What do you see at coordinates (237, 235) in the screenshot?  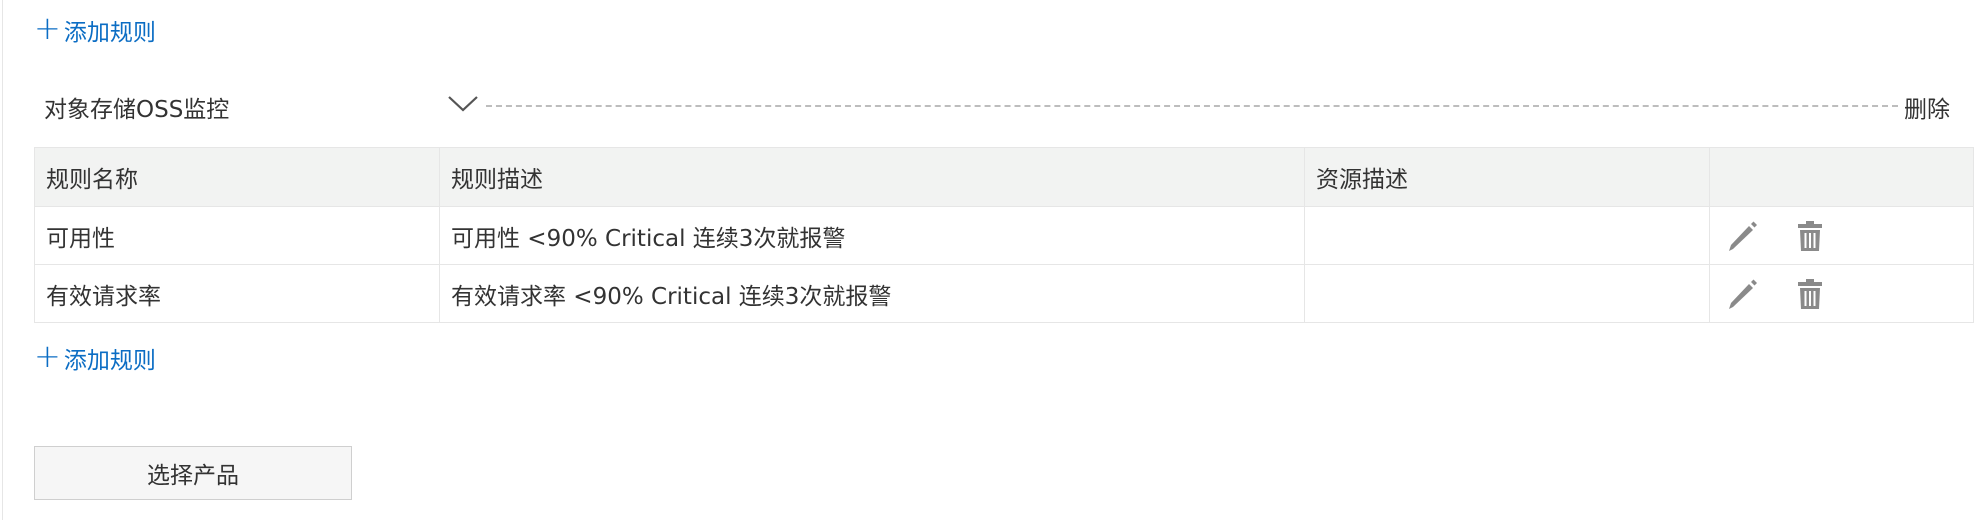 I see `rule-name-cell: 可用性` at bounding box center [237, 235].